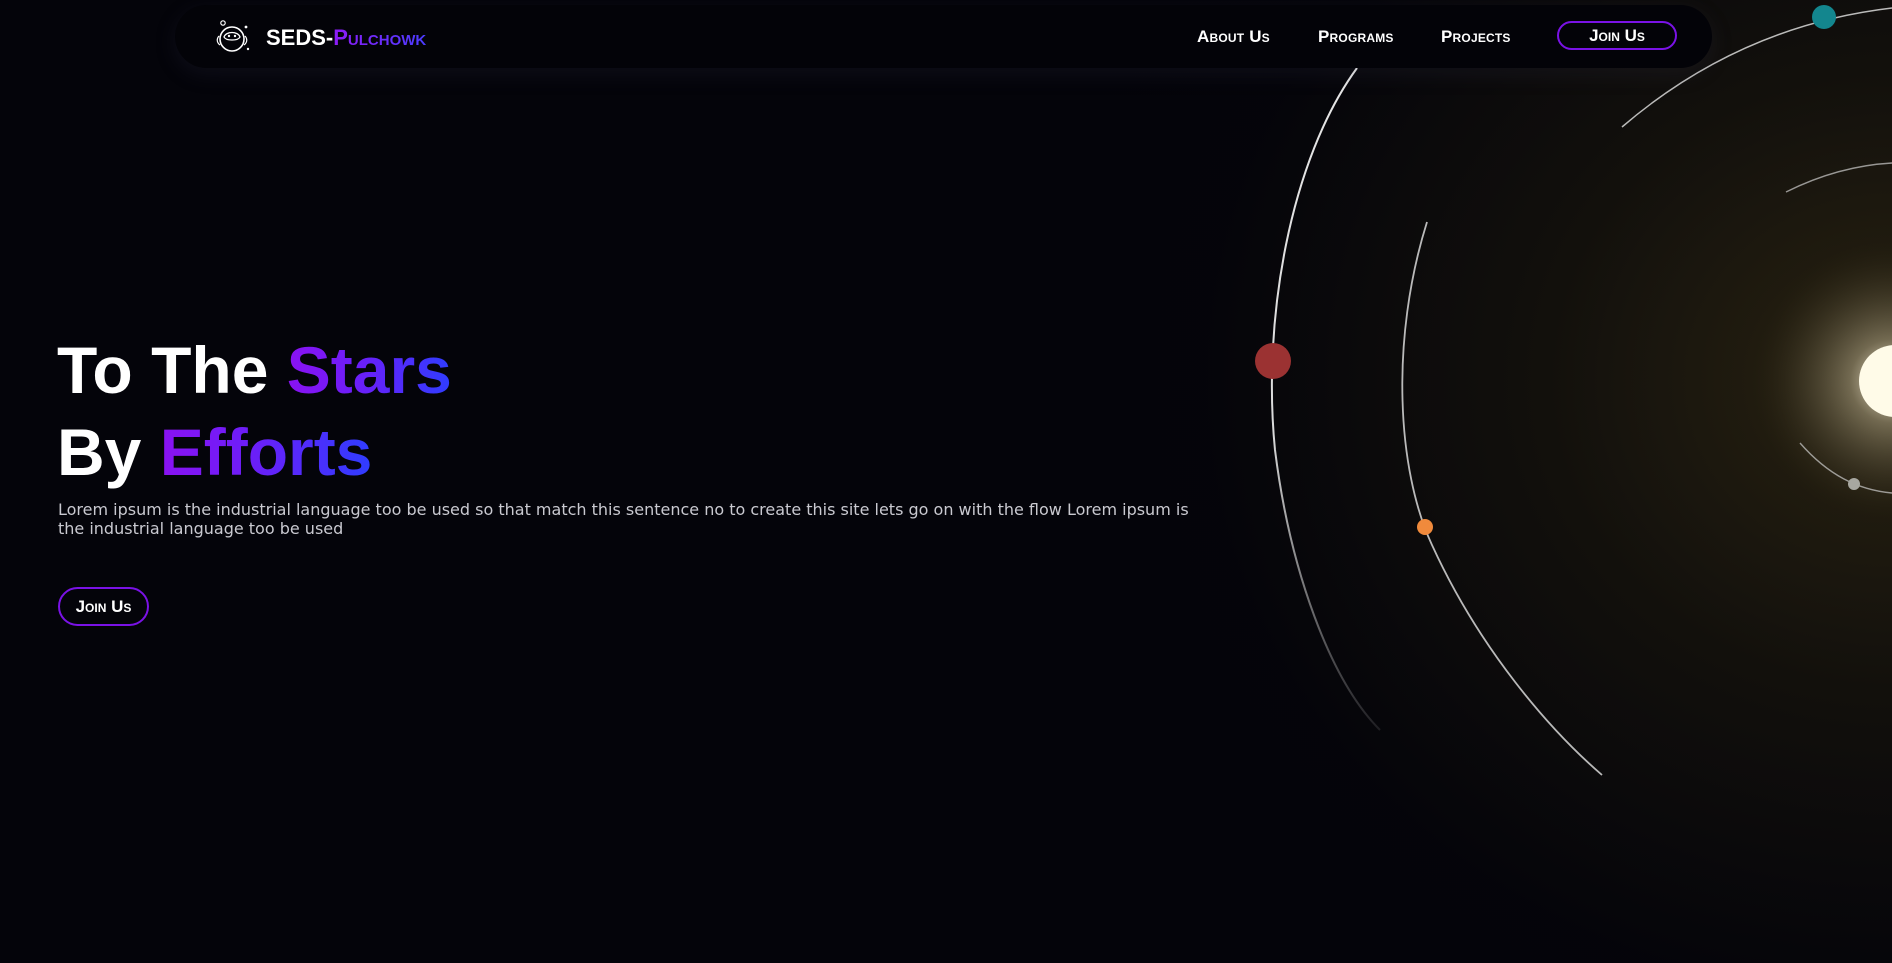 The width and height of the screenshot is (1892, 963). I want to click on planet-grey, so click(1854, 484).